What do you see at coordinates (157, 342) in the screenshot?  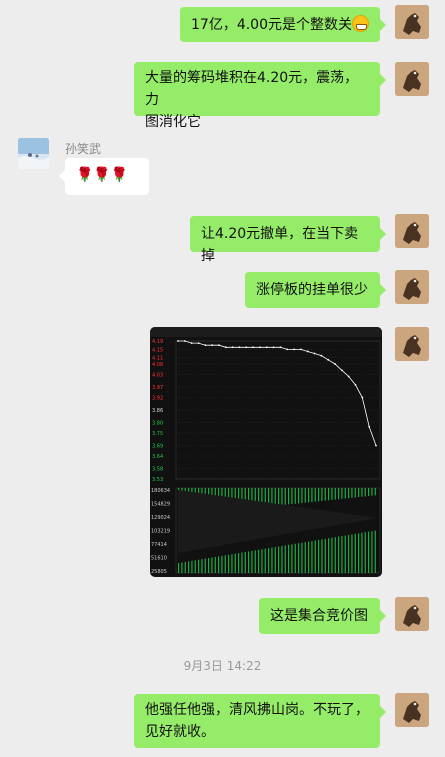 I see `price-tick-label: 4.19` at bounding box center [157, 342].